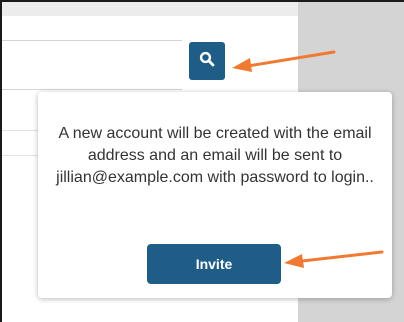 The height and width of the screenshot is (322, 404). Describe the element at coordinates (150, 9) in the screenshot. I see `top-strip` at that location.